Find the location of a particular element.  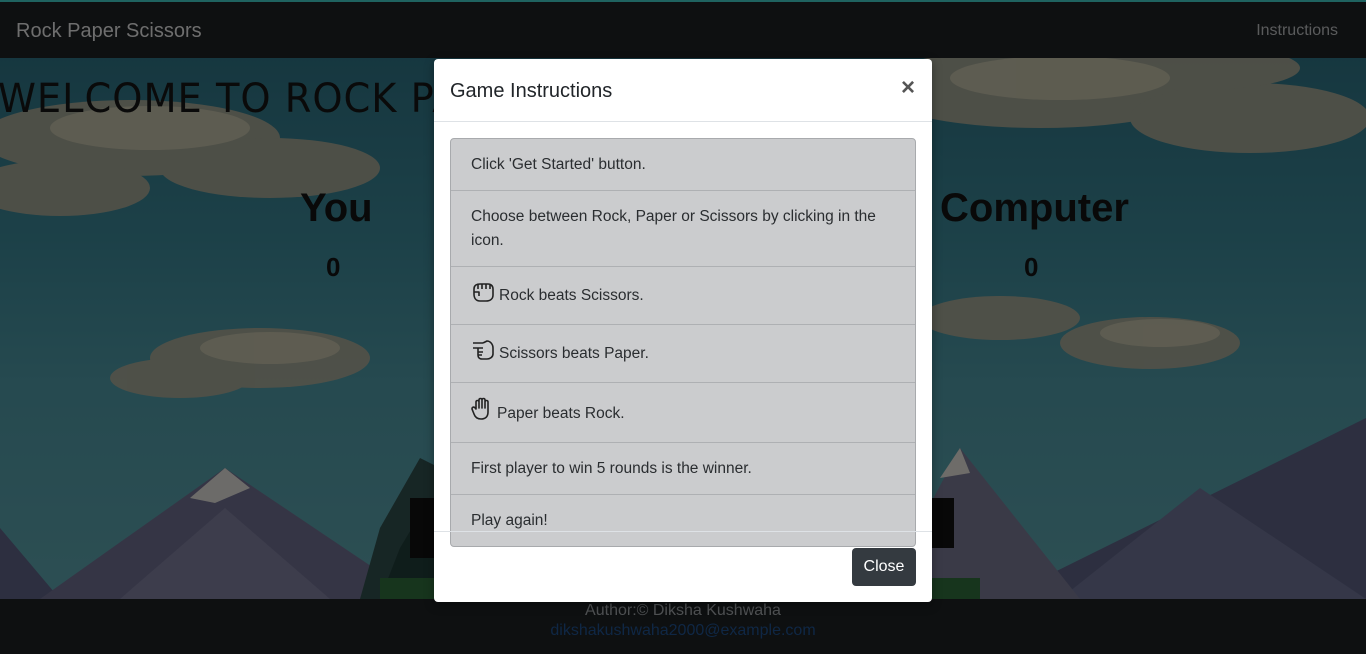

close-icon: × is located at coordinates (908, 88).